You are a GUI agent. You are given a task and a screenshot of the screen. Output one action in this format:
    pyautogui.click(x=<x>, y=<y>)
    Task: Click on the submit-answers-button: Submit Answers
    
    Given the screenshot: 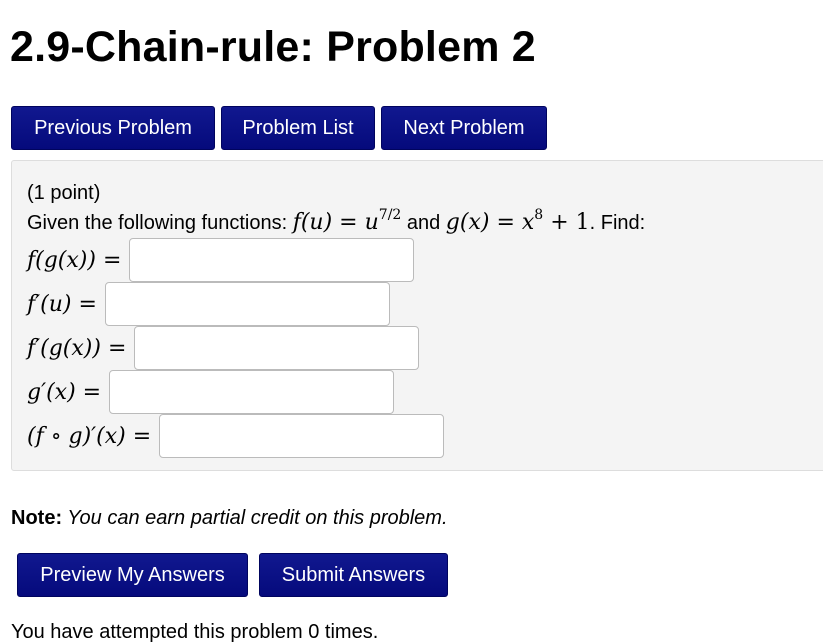 What is the action you would take?
    pyautogui.click(x=353, y=575)
    